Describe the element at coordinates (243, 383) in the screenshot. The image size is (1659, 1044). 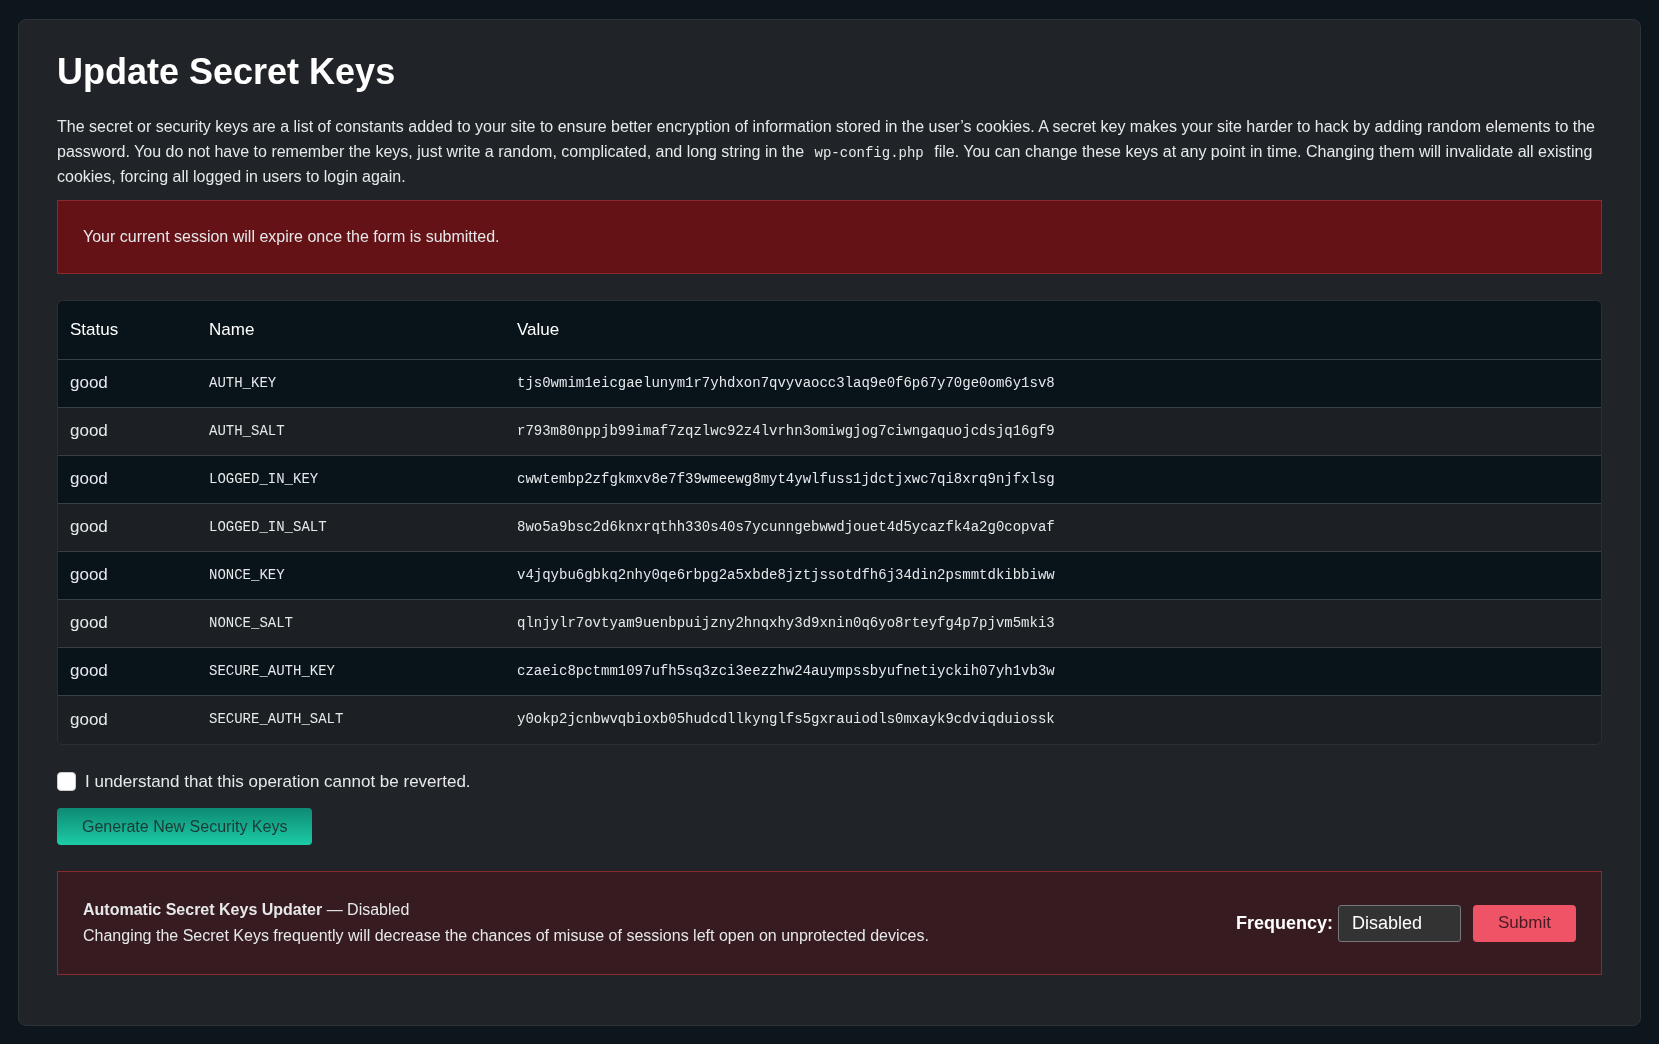
I see `name-cell-text: AUTH_KEY` at that location.